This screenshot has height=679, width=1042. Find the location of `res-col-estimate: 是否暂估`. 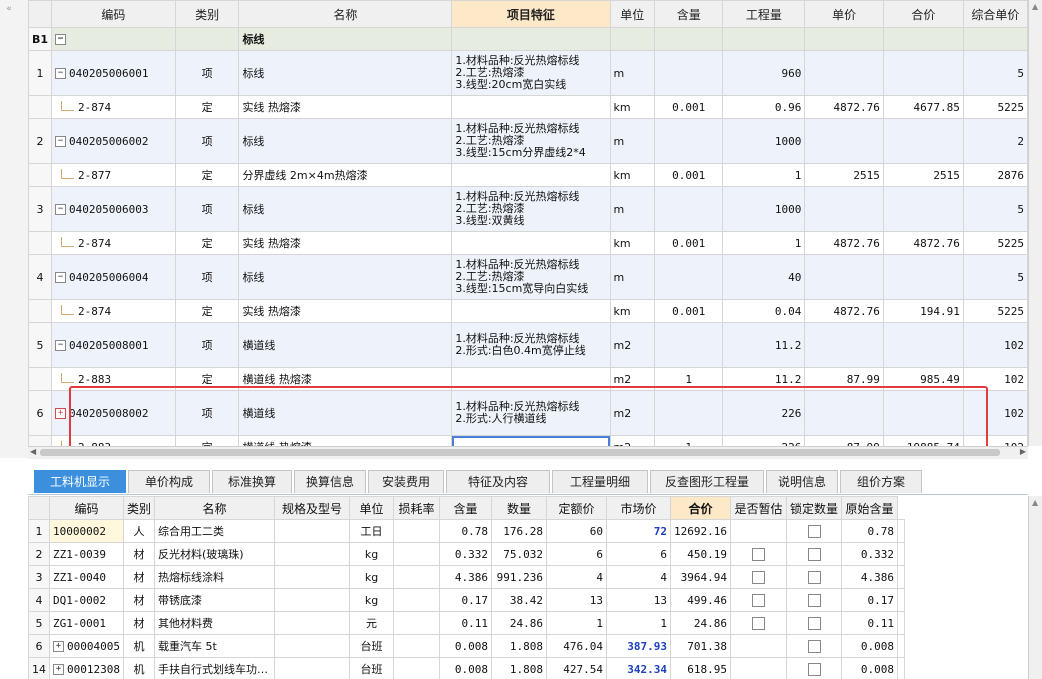

res-col-estimate: 是否暂估 is located at coordinates (759, 508).